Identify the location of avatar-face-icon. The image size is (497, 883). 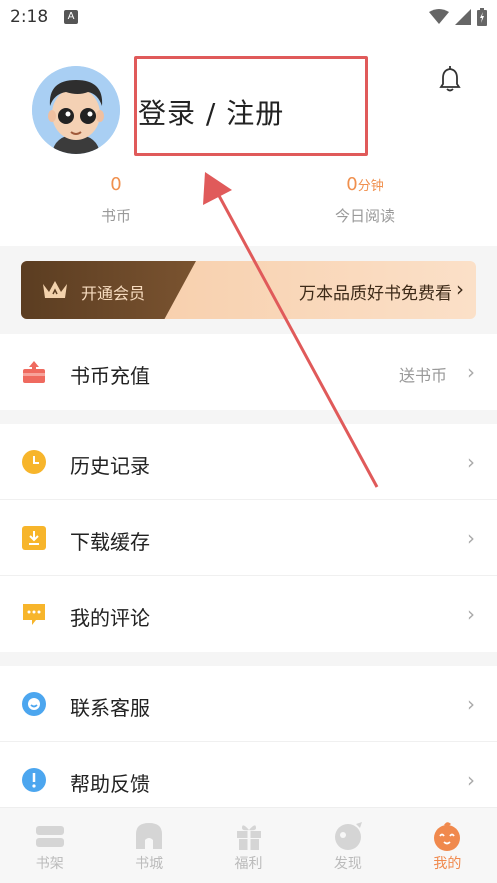
(76, 110).